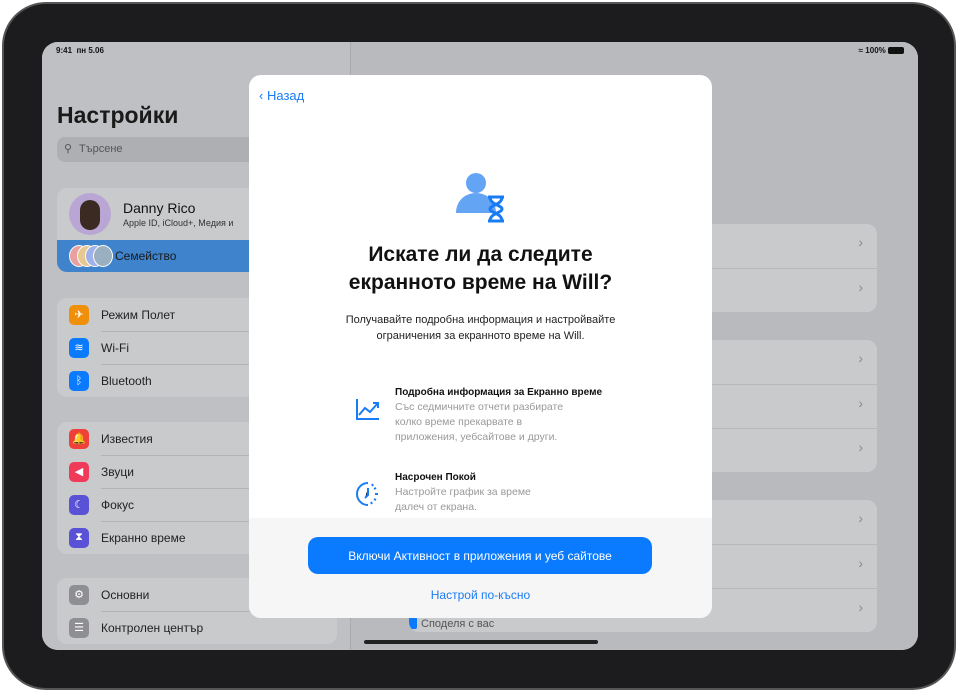 The height and width of the screenshot is (692, 958). Describe the element at coordinates (79, 438) in the screenshot. I see `bell-icon: 🔔` at that location.